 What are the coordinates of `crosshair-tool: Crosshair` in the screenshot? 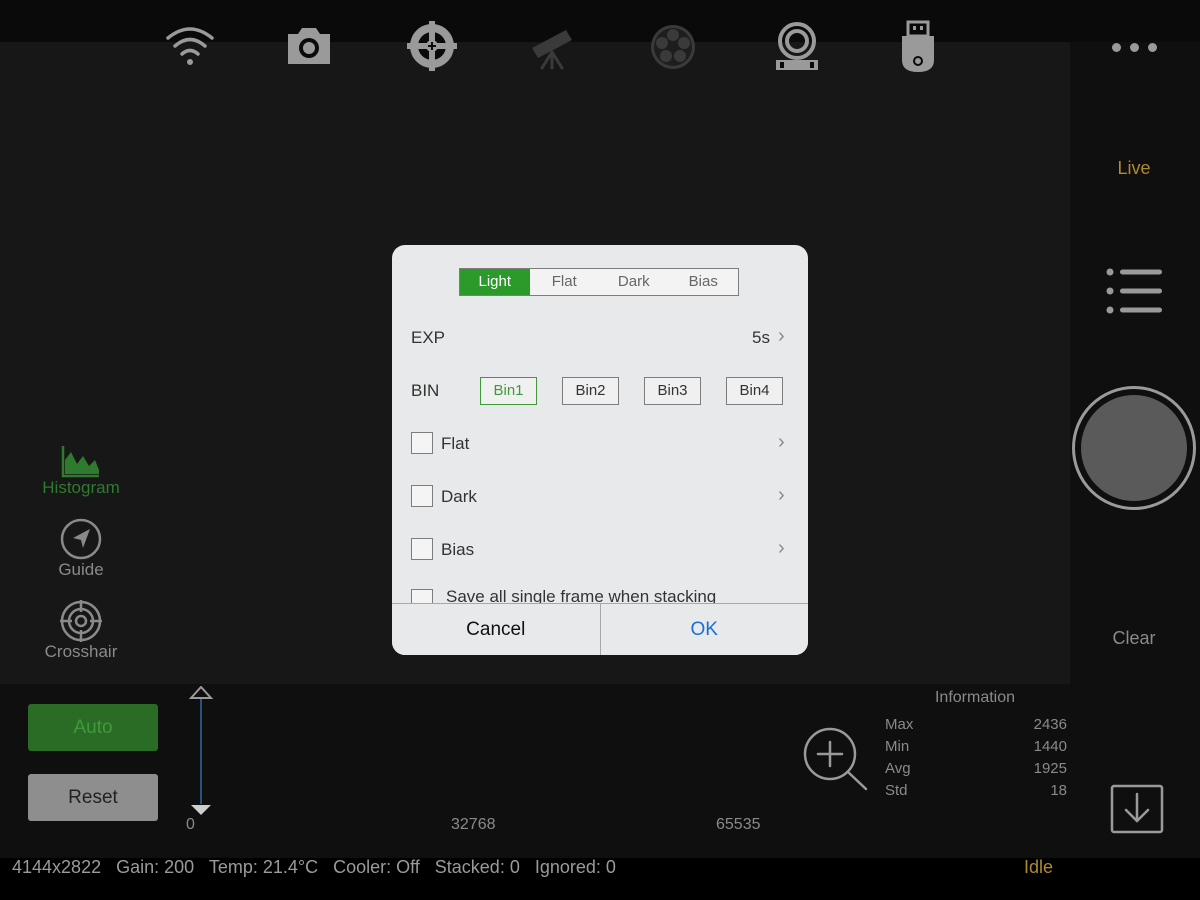 It's located at (81, 630).